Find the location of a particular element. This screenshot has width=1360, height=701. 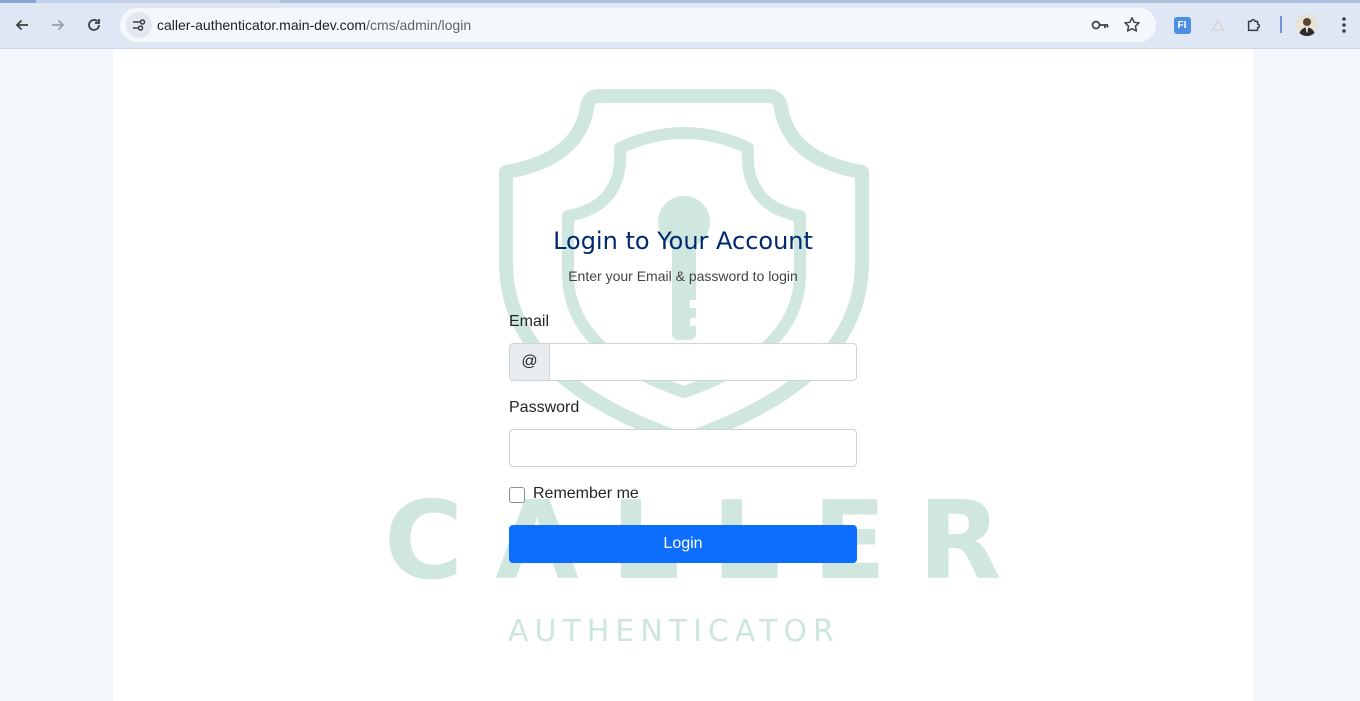

email-input-group: @ is located at coordinates (683, 362).